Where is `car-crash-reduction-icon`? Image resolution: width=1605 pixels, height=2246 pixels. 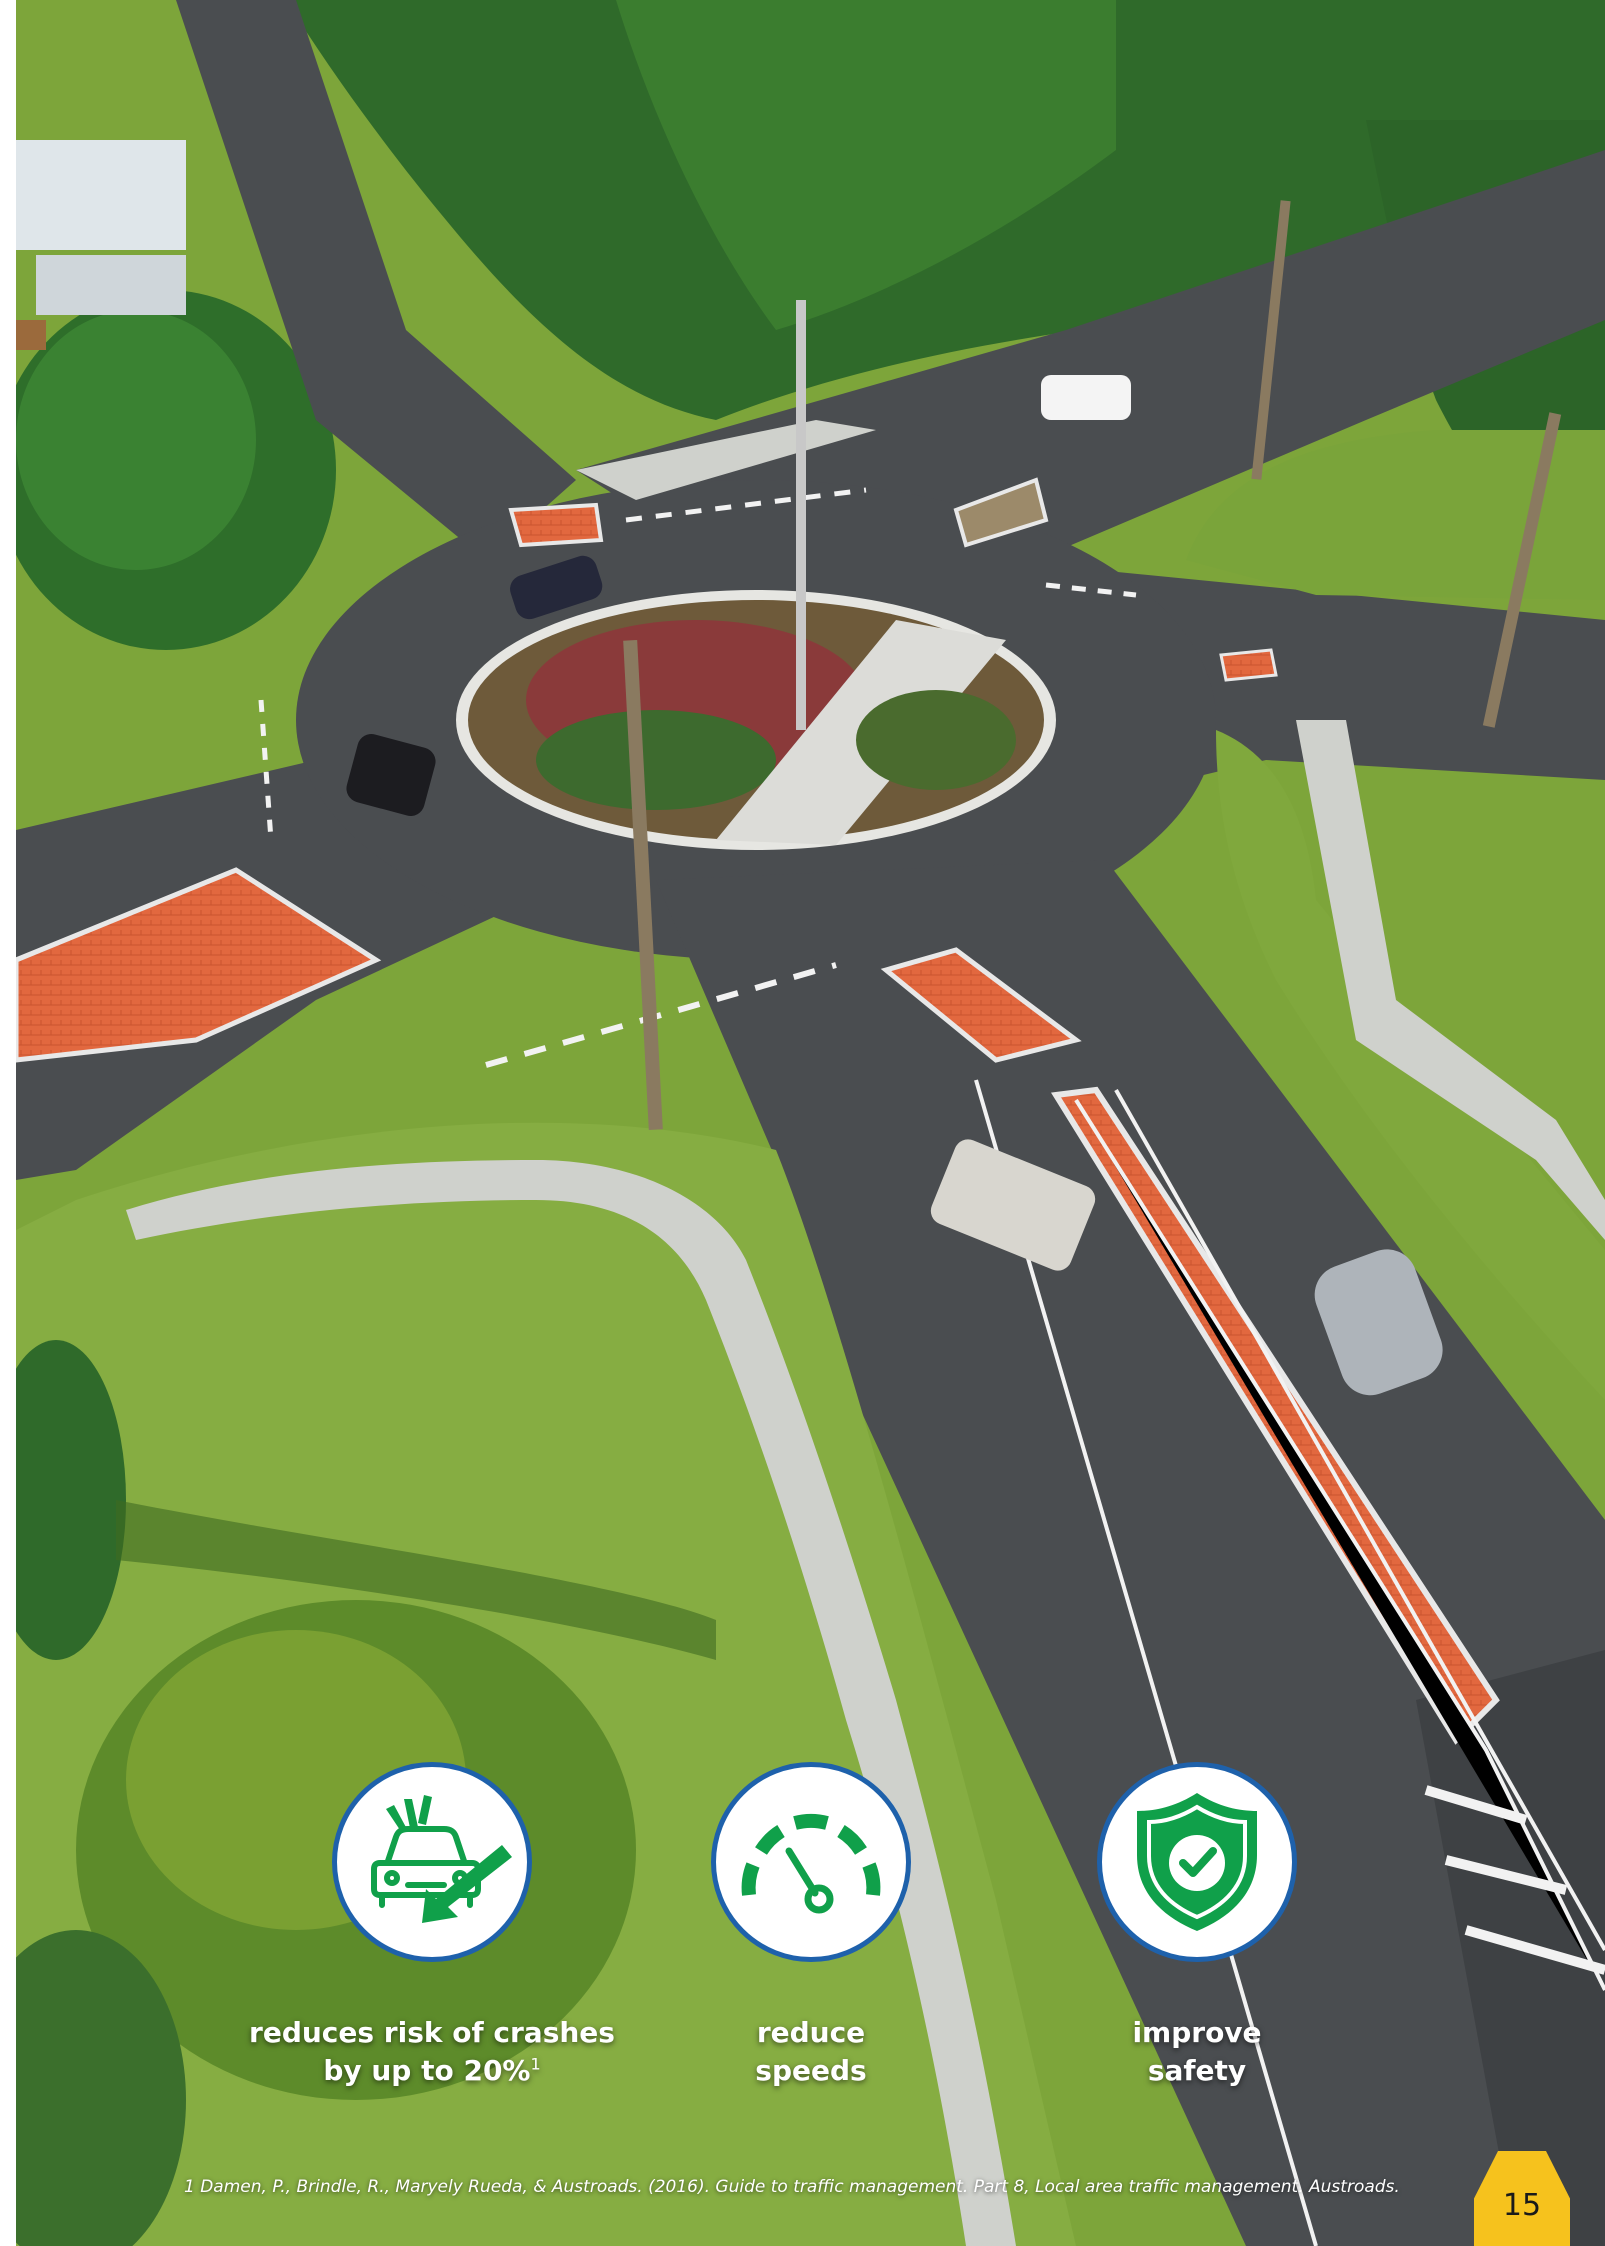
car-crash-reduction-icon is located at coordinates (432, 1862).